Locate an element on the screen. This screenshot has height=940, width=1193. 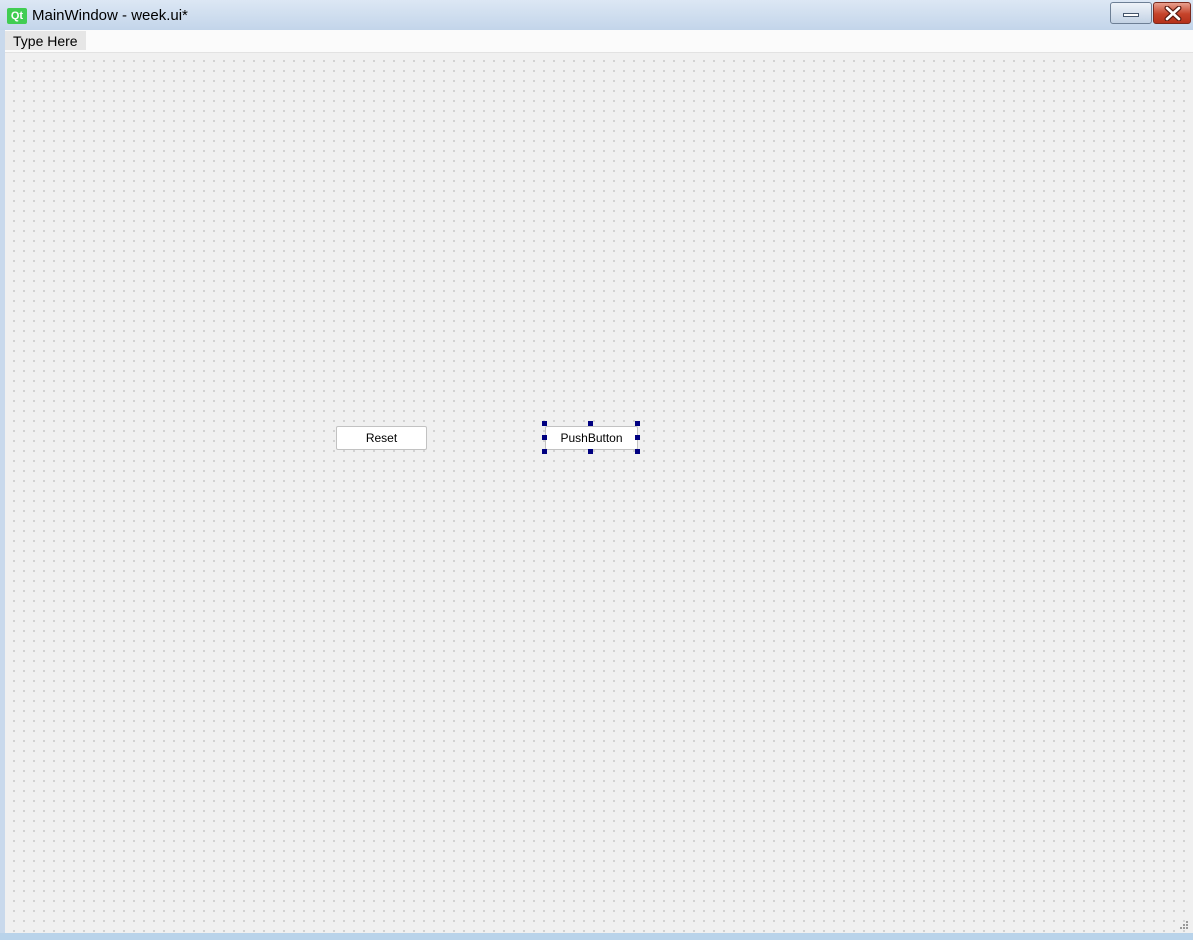
window-title: MainWindow - week.ui* is located at coordinates (110, 15).